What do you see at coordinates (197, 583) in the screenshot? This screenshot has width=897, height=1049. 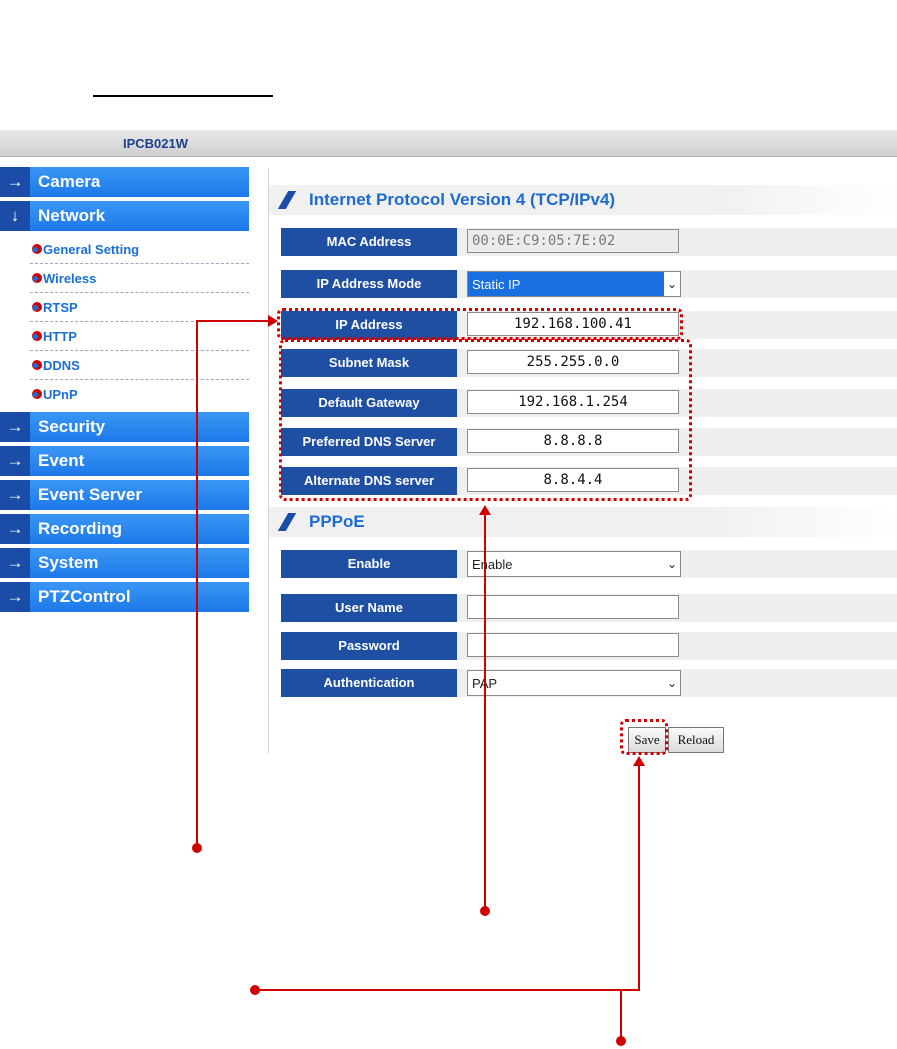 I see `callout-line-ip` at bounding box center [197, 583].